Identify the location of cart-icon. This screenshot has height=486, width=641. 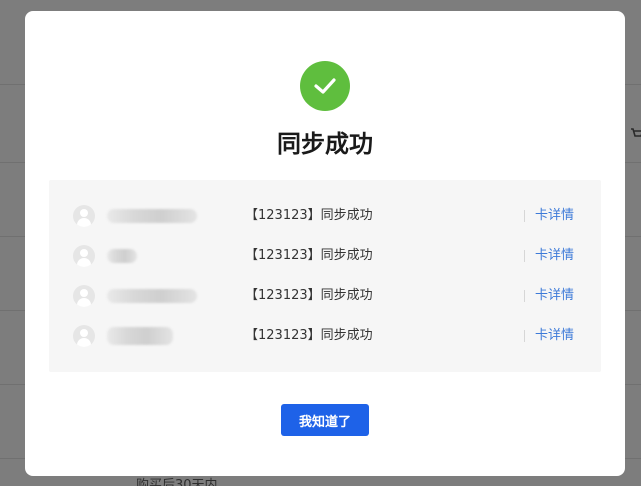
(636, 134).